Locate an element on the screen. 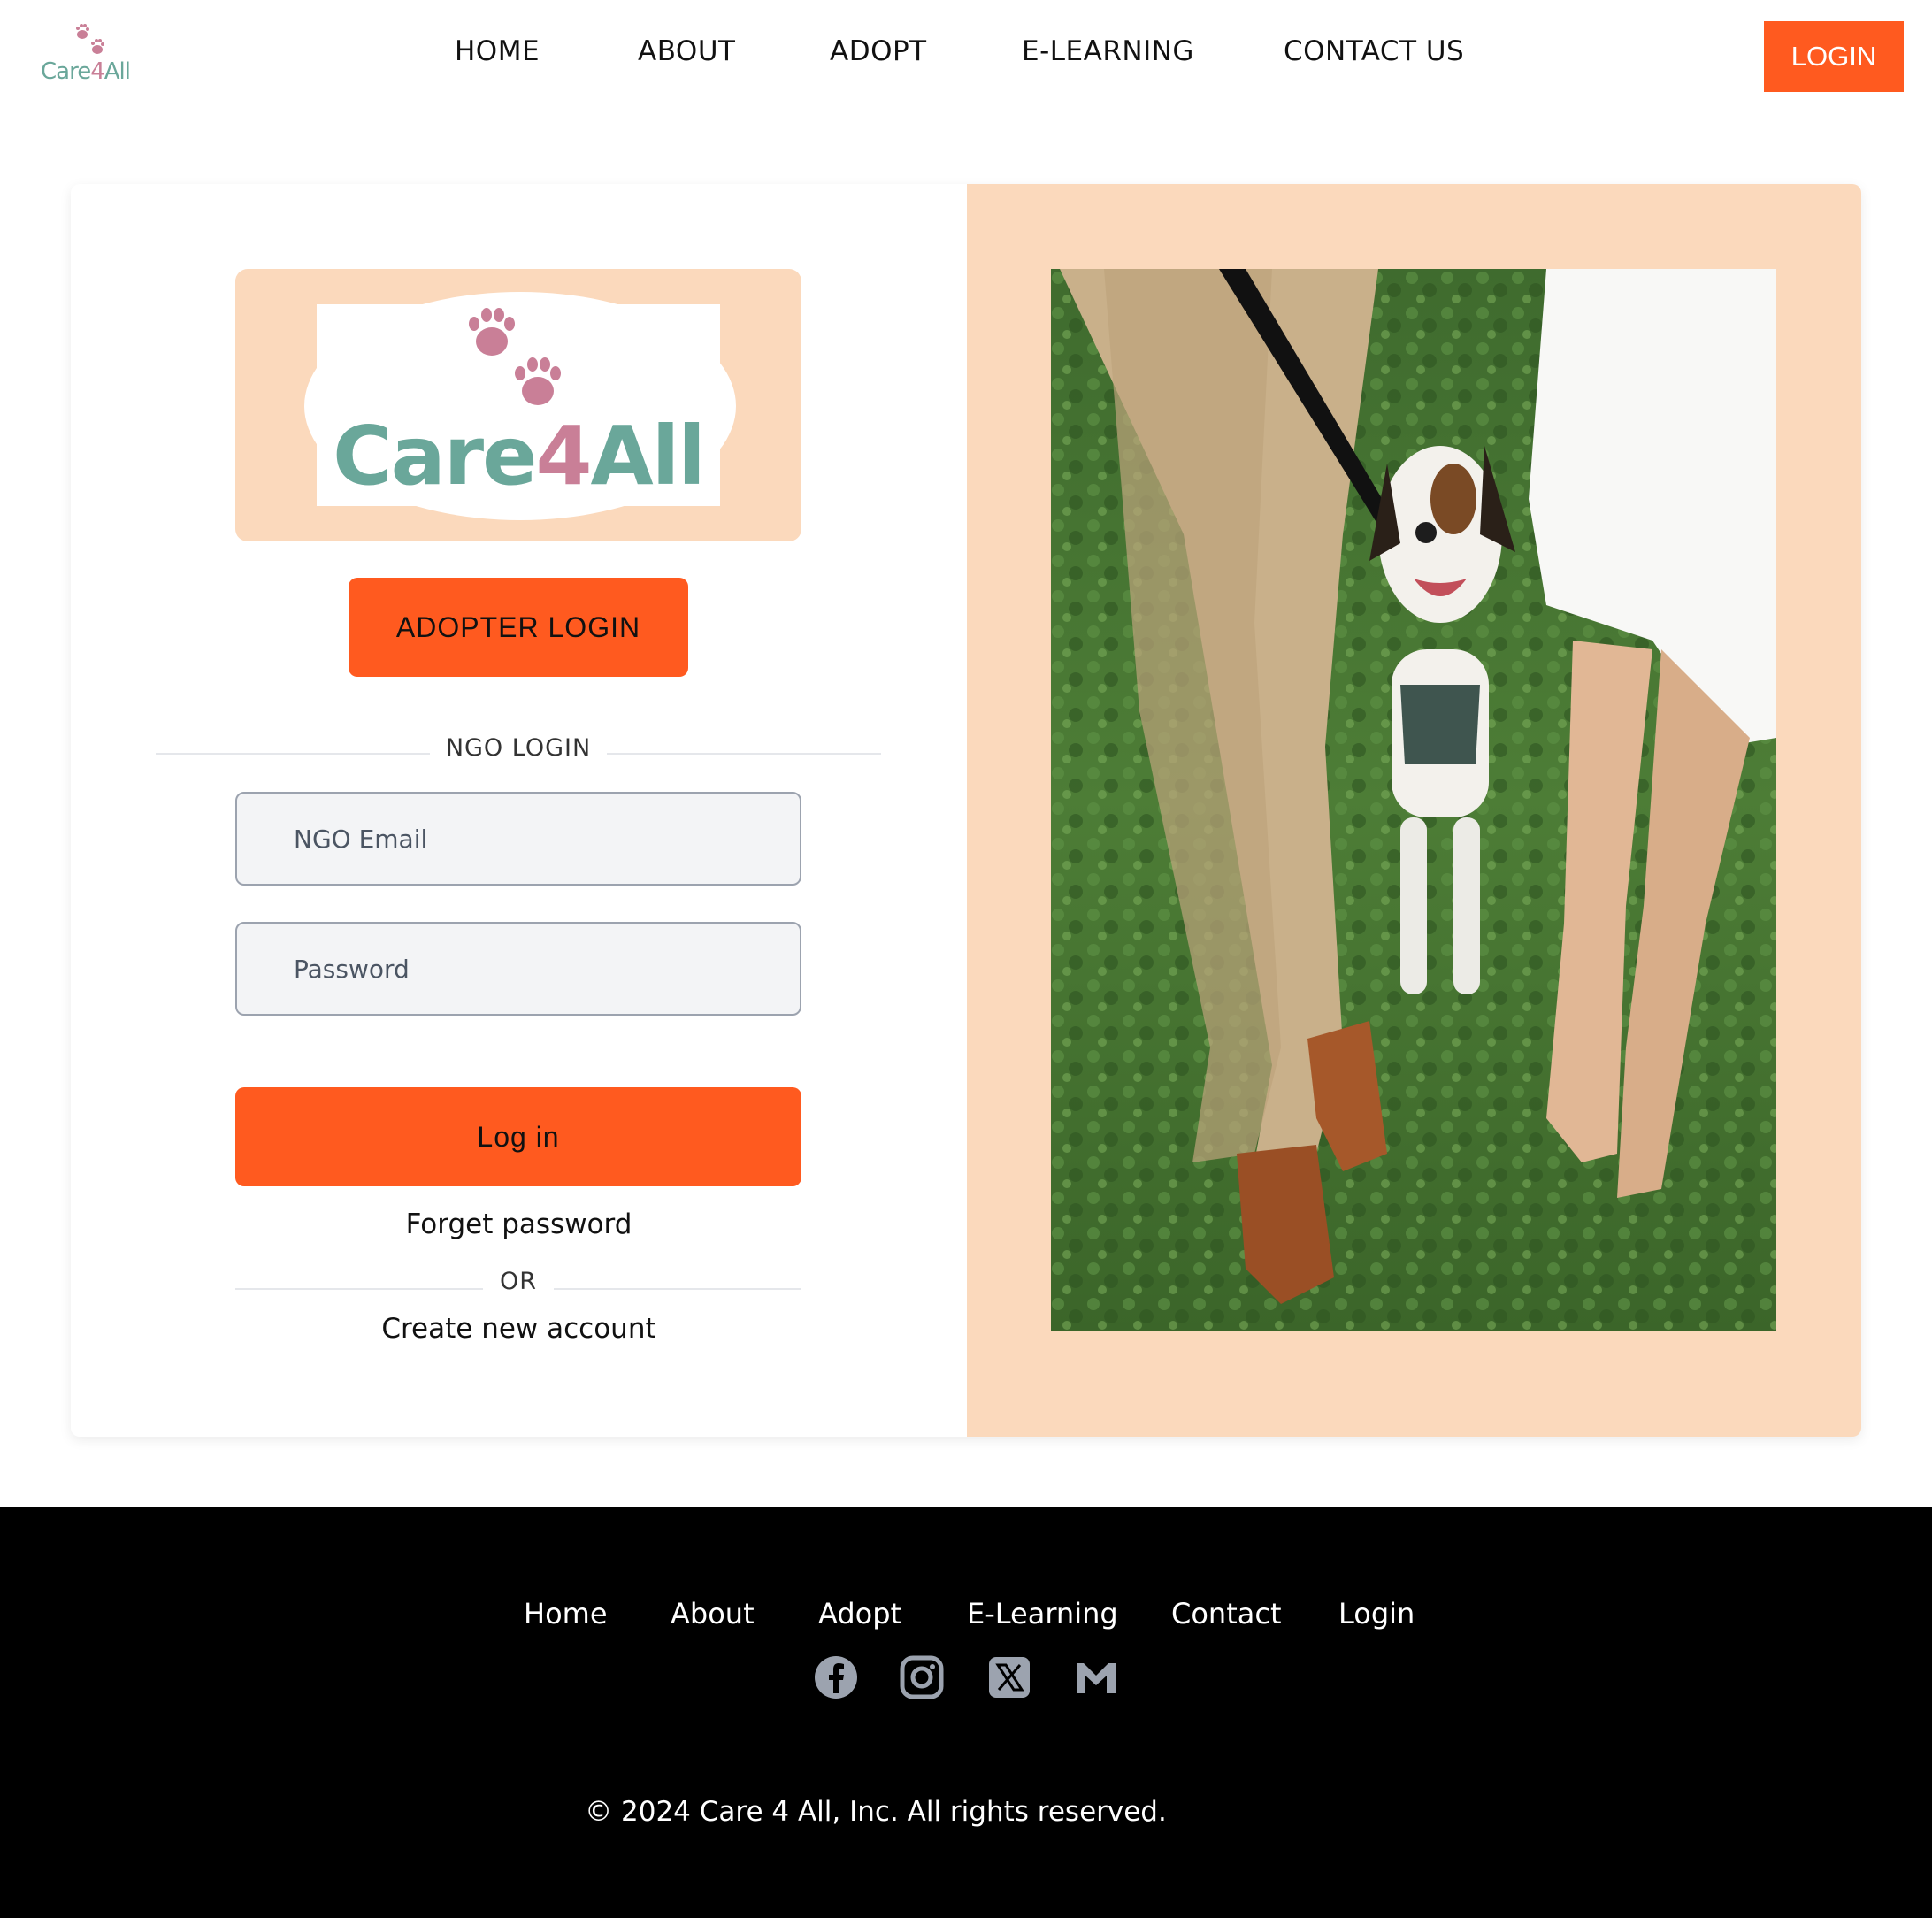  adopter-login-button: ADOPTER LOGIN is located at coordinates (518, 627).